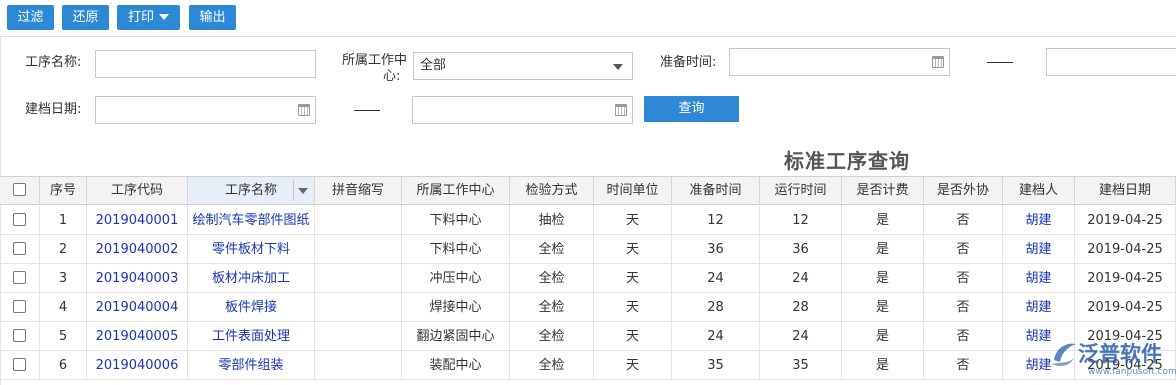 This screenshot has height=385, width=1176. I want to click on cell-code: 2019040004, so click(137, 307).